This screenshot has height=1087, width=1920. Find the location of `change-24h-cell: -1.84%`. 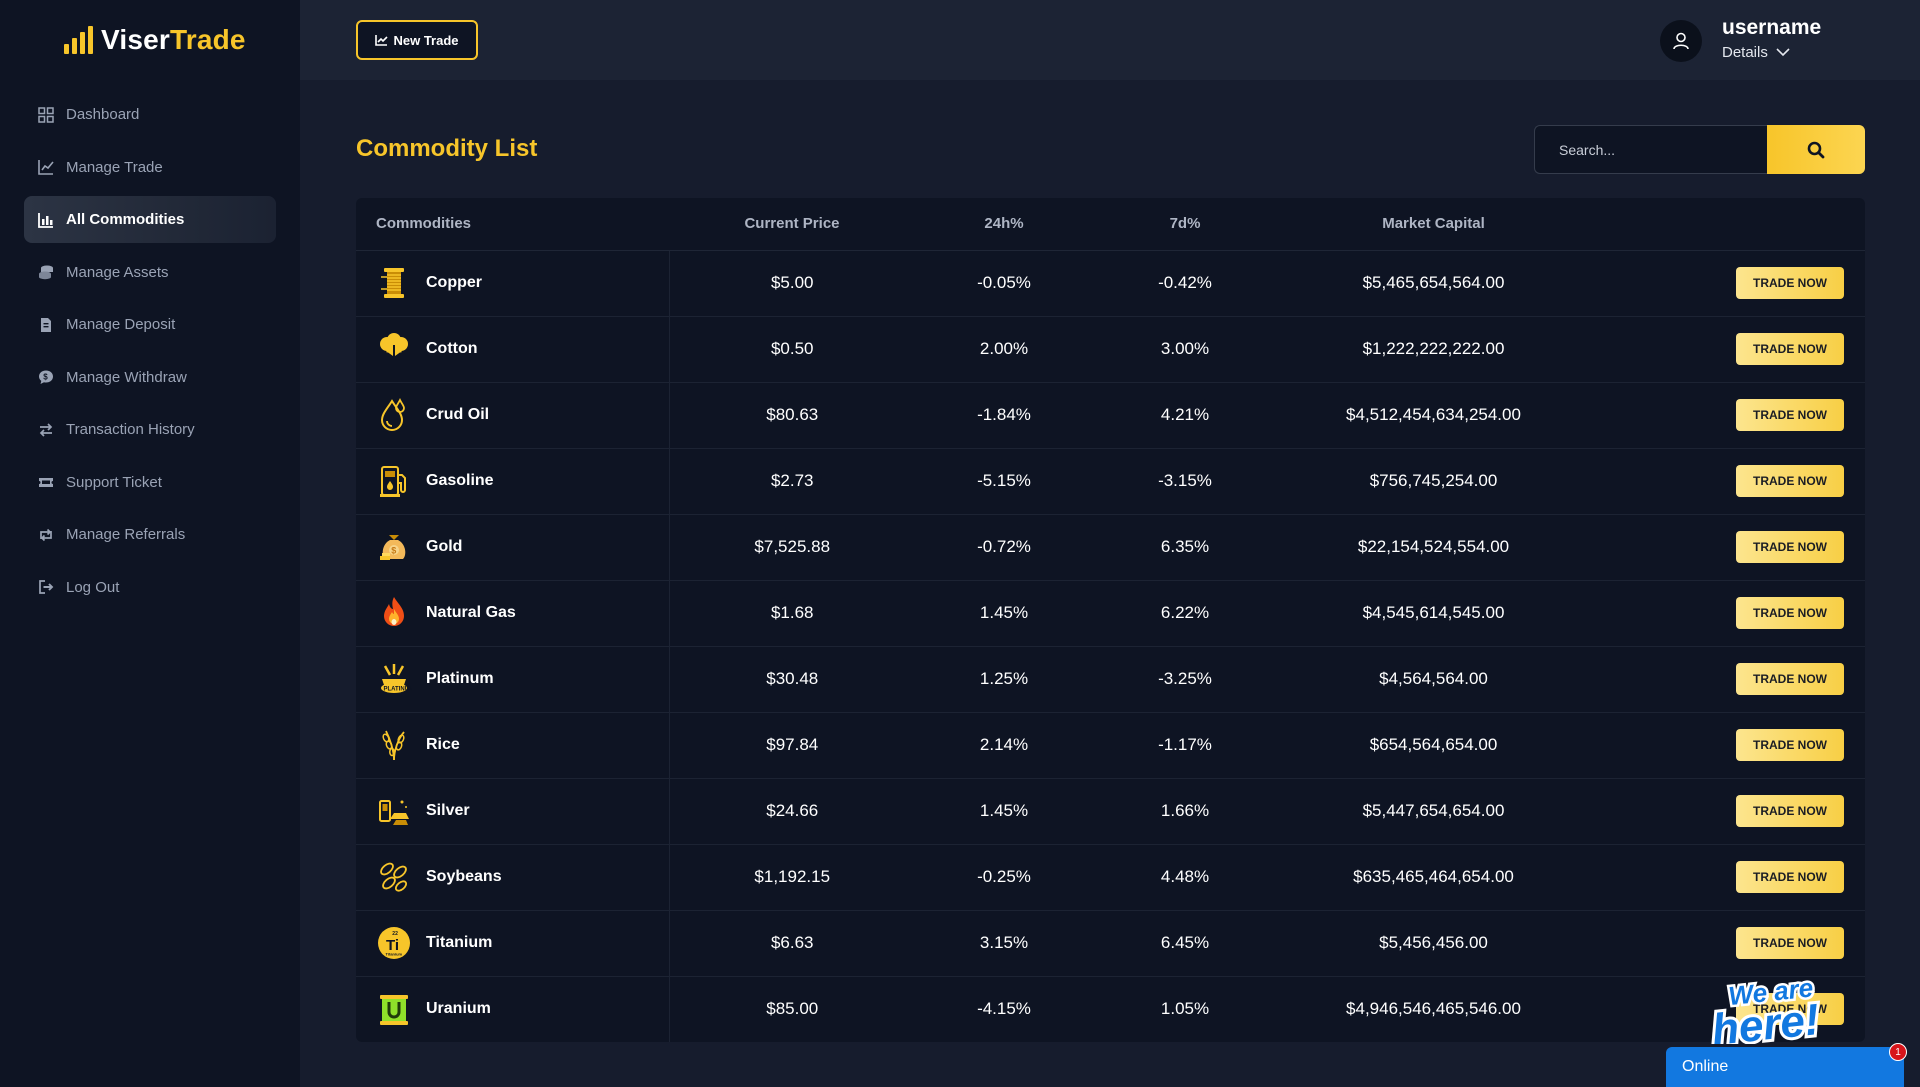

change-24h-cell: -1.84% is located at coordinates (1004, 415).